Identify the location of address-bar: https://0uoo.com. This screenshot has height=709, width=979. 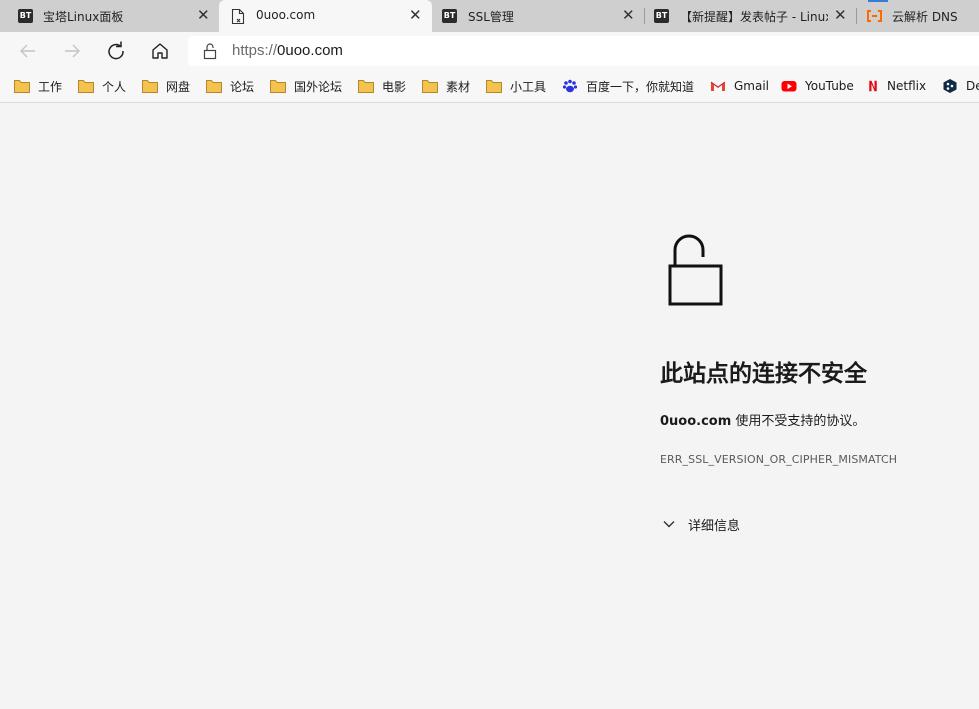
(583, 51).